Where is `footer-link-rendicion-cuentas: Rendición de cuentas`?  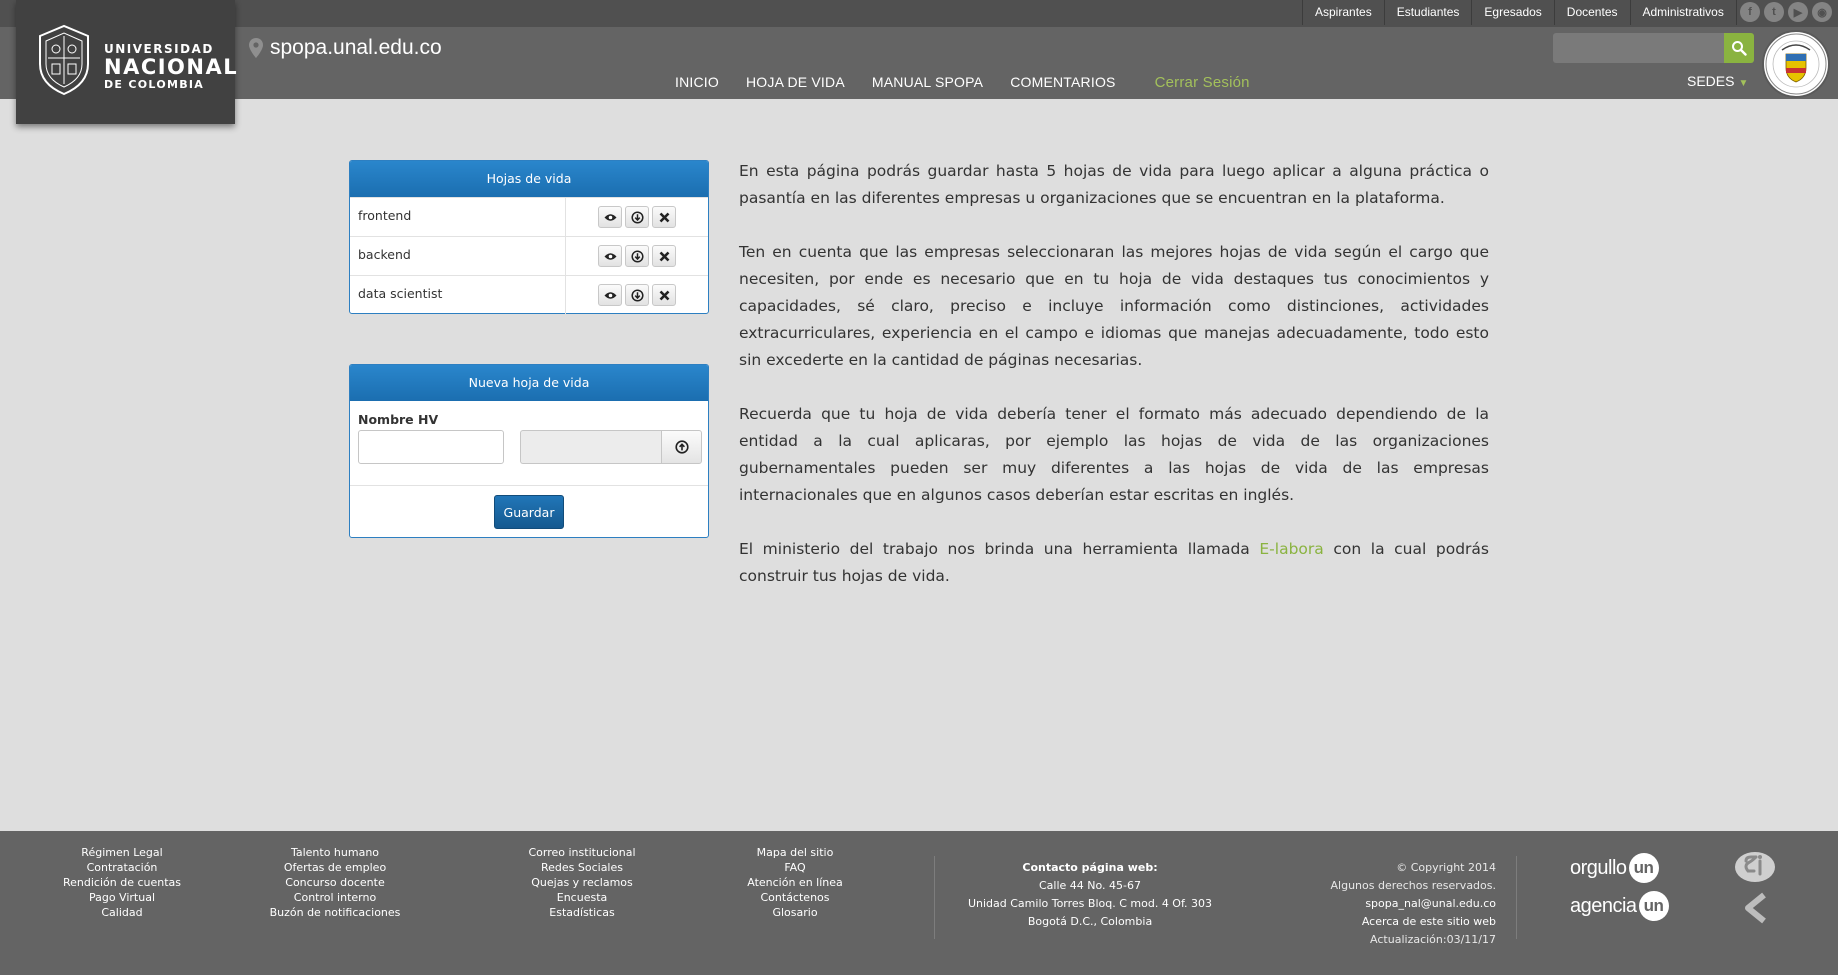 footer-link-rendicion-cuentas: Rendición de cuentas is located at coordinates (122, 882).